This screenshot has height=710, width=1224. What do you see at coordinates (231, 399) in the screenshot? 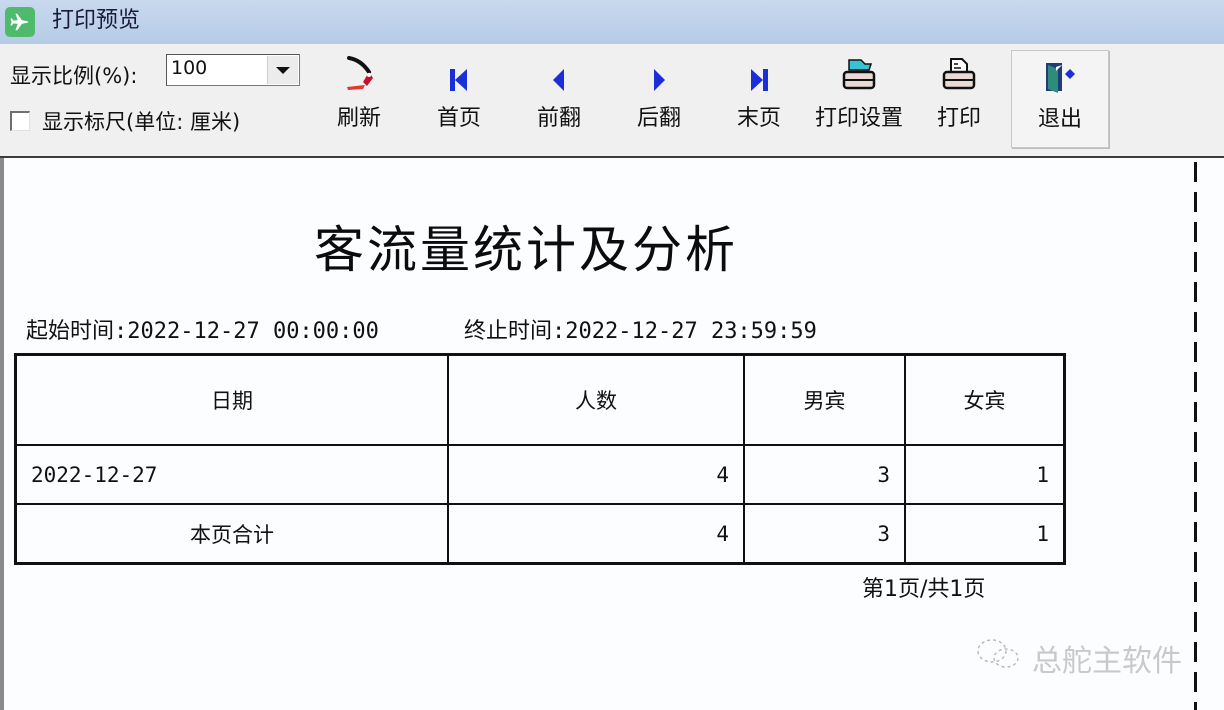
I see `column-header-date: 日期` at bounding box center [231, 399].